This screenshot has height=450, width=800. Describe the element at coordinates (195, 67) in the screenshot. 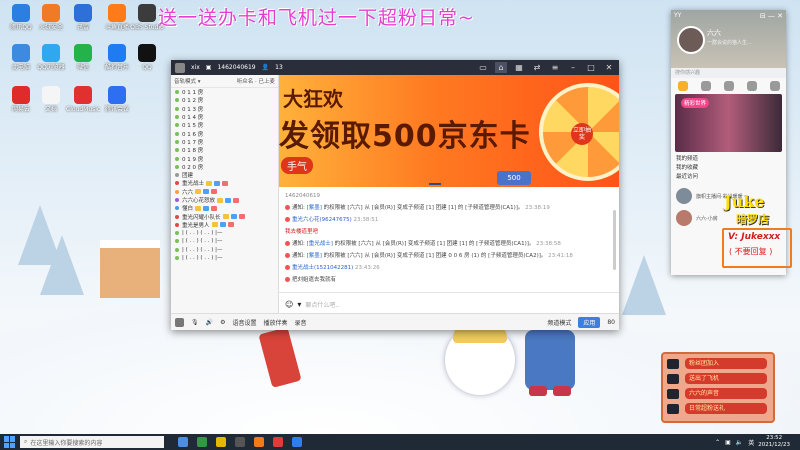

I see `room-name: xix` at that location.